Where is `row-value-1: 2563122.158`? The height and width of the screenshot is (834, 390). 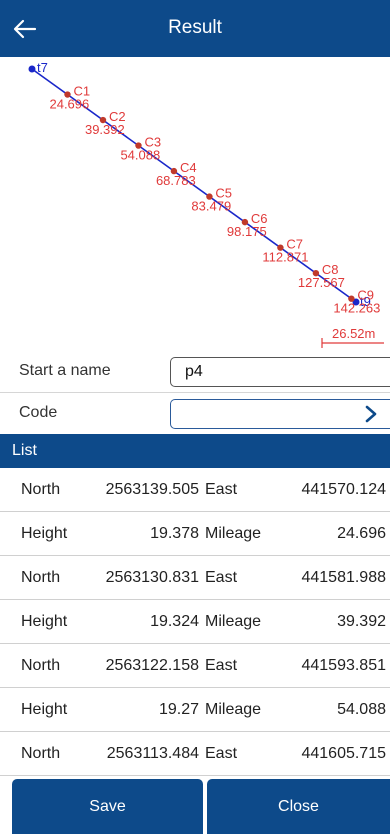
row-value-1: 2563122.158 is located at coordinates (152, 665).